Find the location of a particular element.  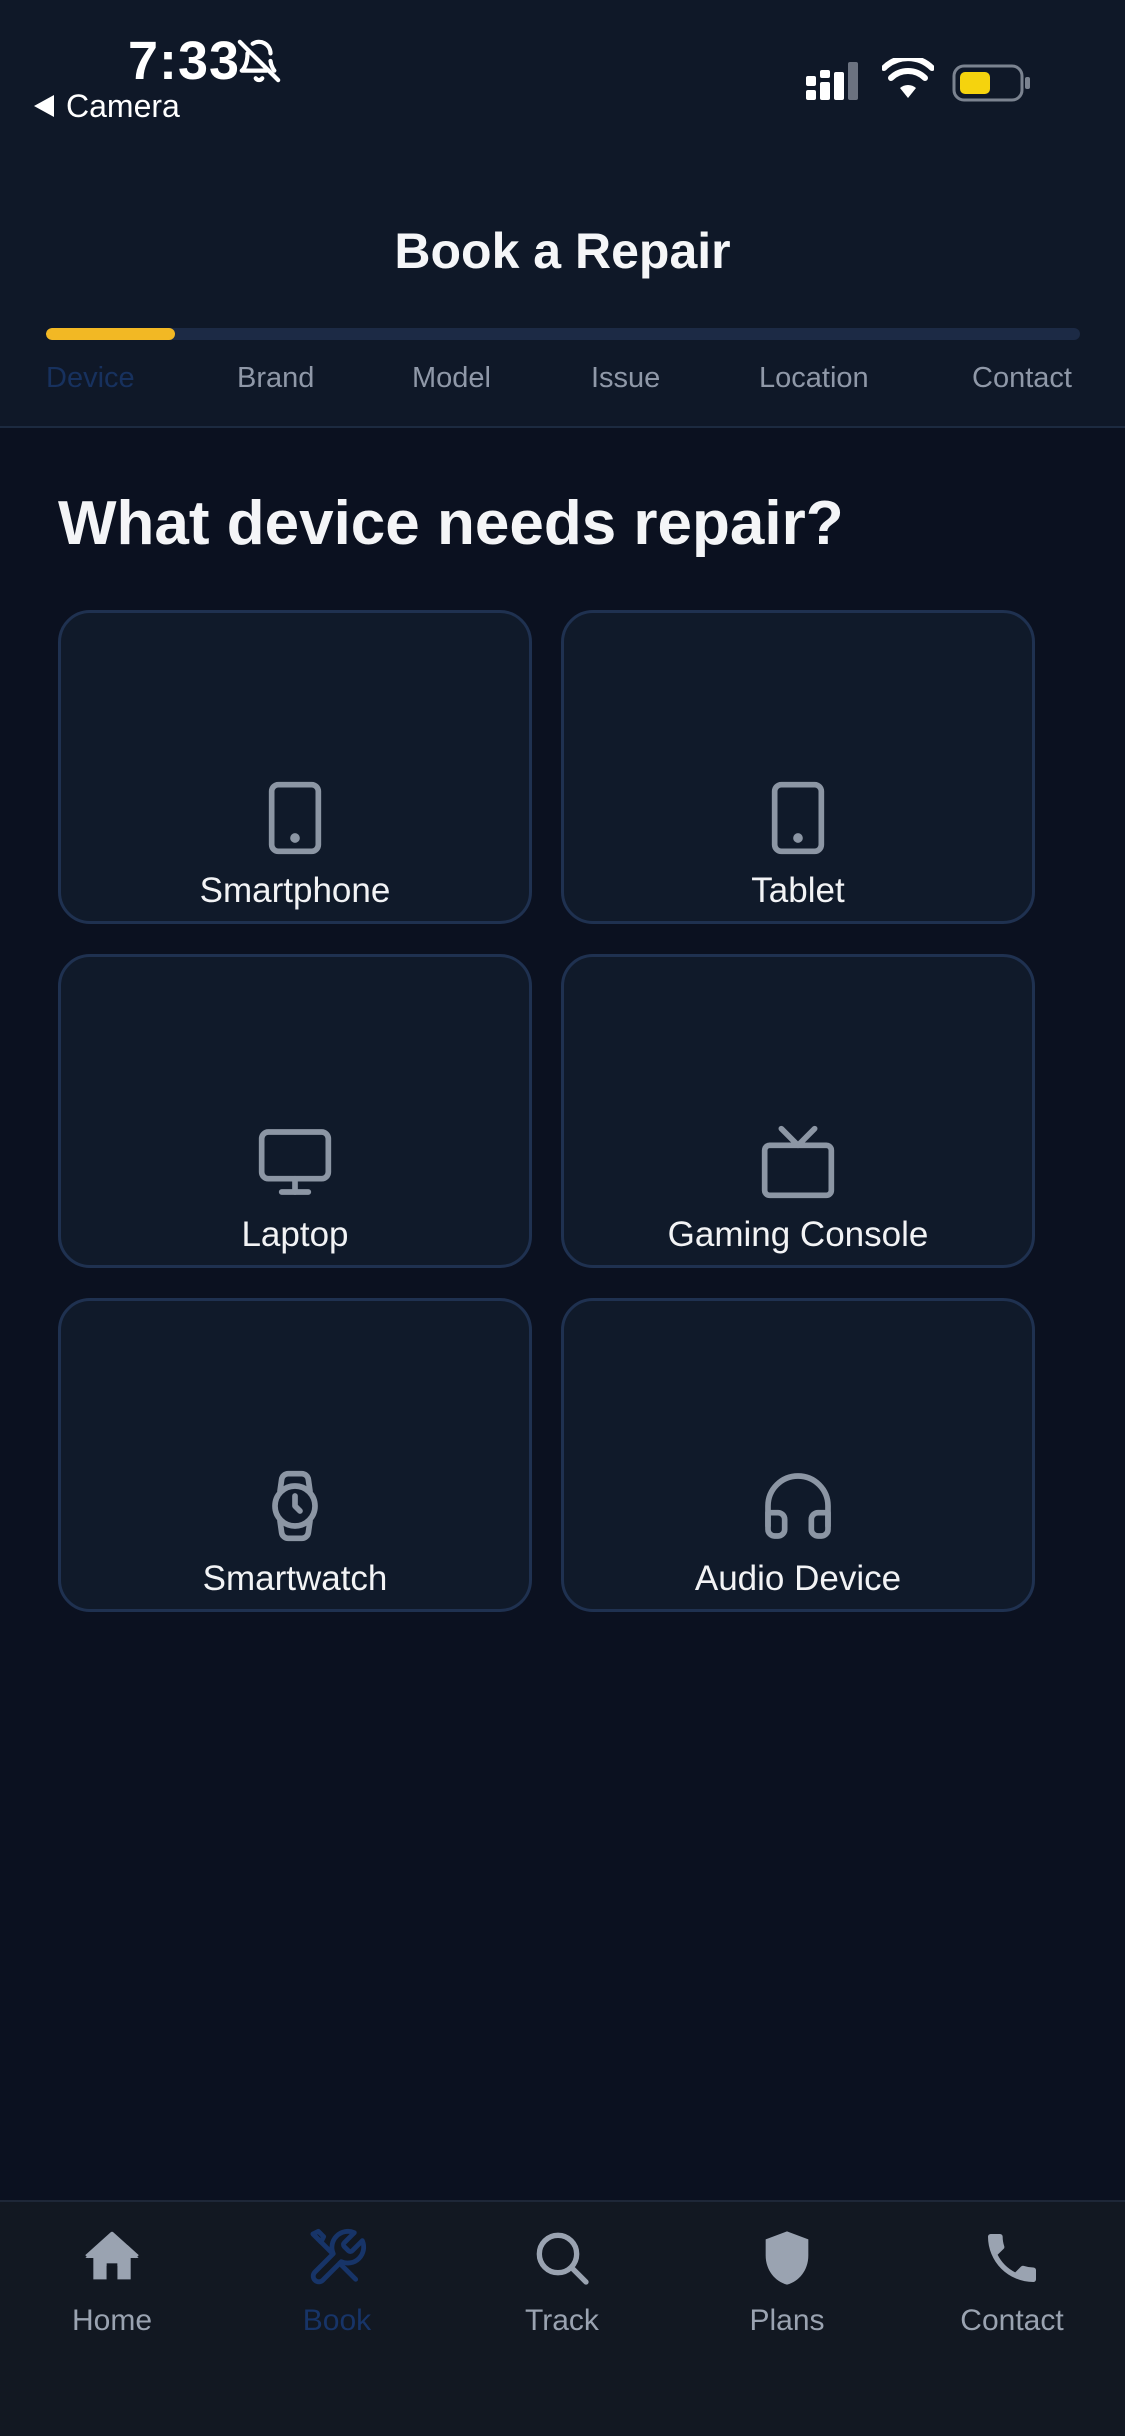

step-contact: Contact is located at coordinates (1022, 378).